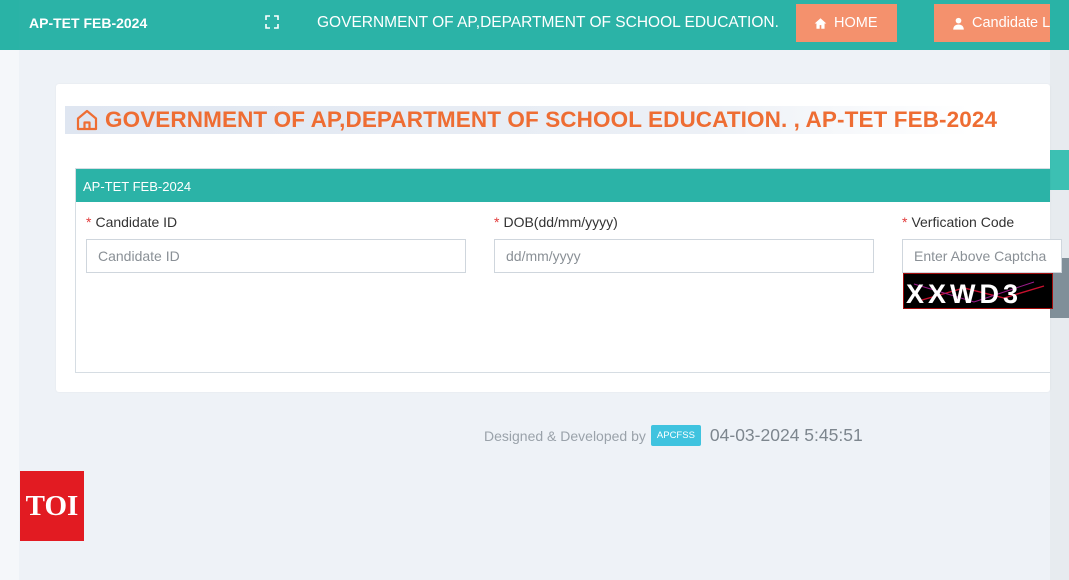 This screenshot has height=580, width=1069. I want to click on captcha-image: XXWD3, so click(978, 291).